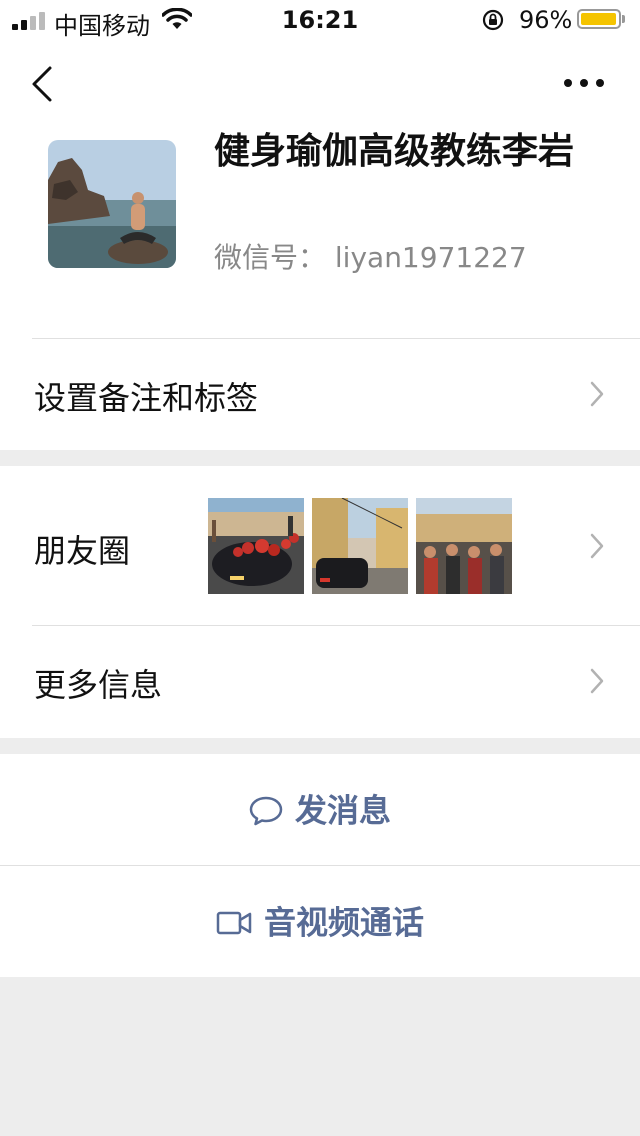 The image size is (640, 1136). Describe the element at coordinates (98, 685) in the screenshot. I see `more-info-label: 更多信息` at that location.